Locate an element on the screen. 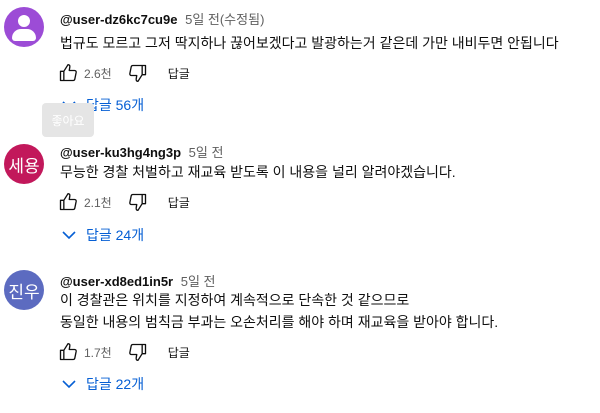 Image resolution: width=600 pixels, height=413 pixels. avatar: 세용 is located at coordinates (24, 164).